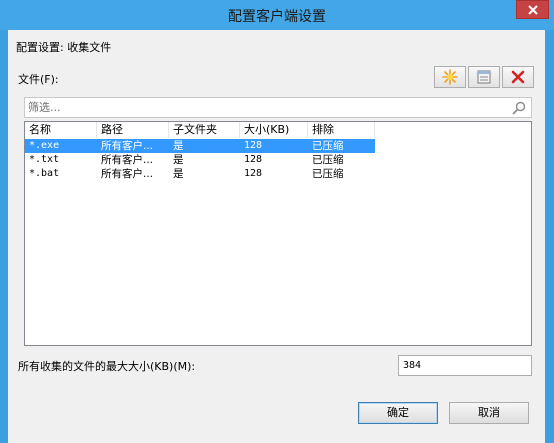 The height and width of the screenshot is (443, 554). I want to click on filter-input, so click(263, 107).